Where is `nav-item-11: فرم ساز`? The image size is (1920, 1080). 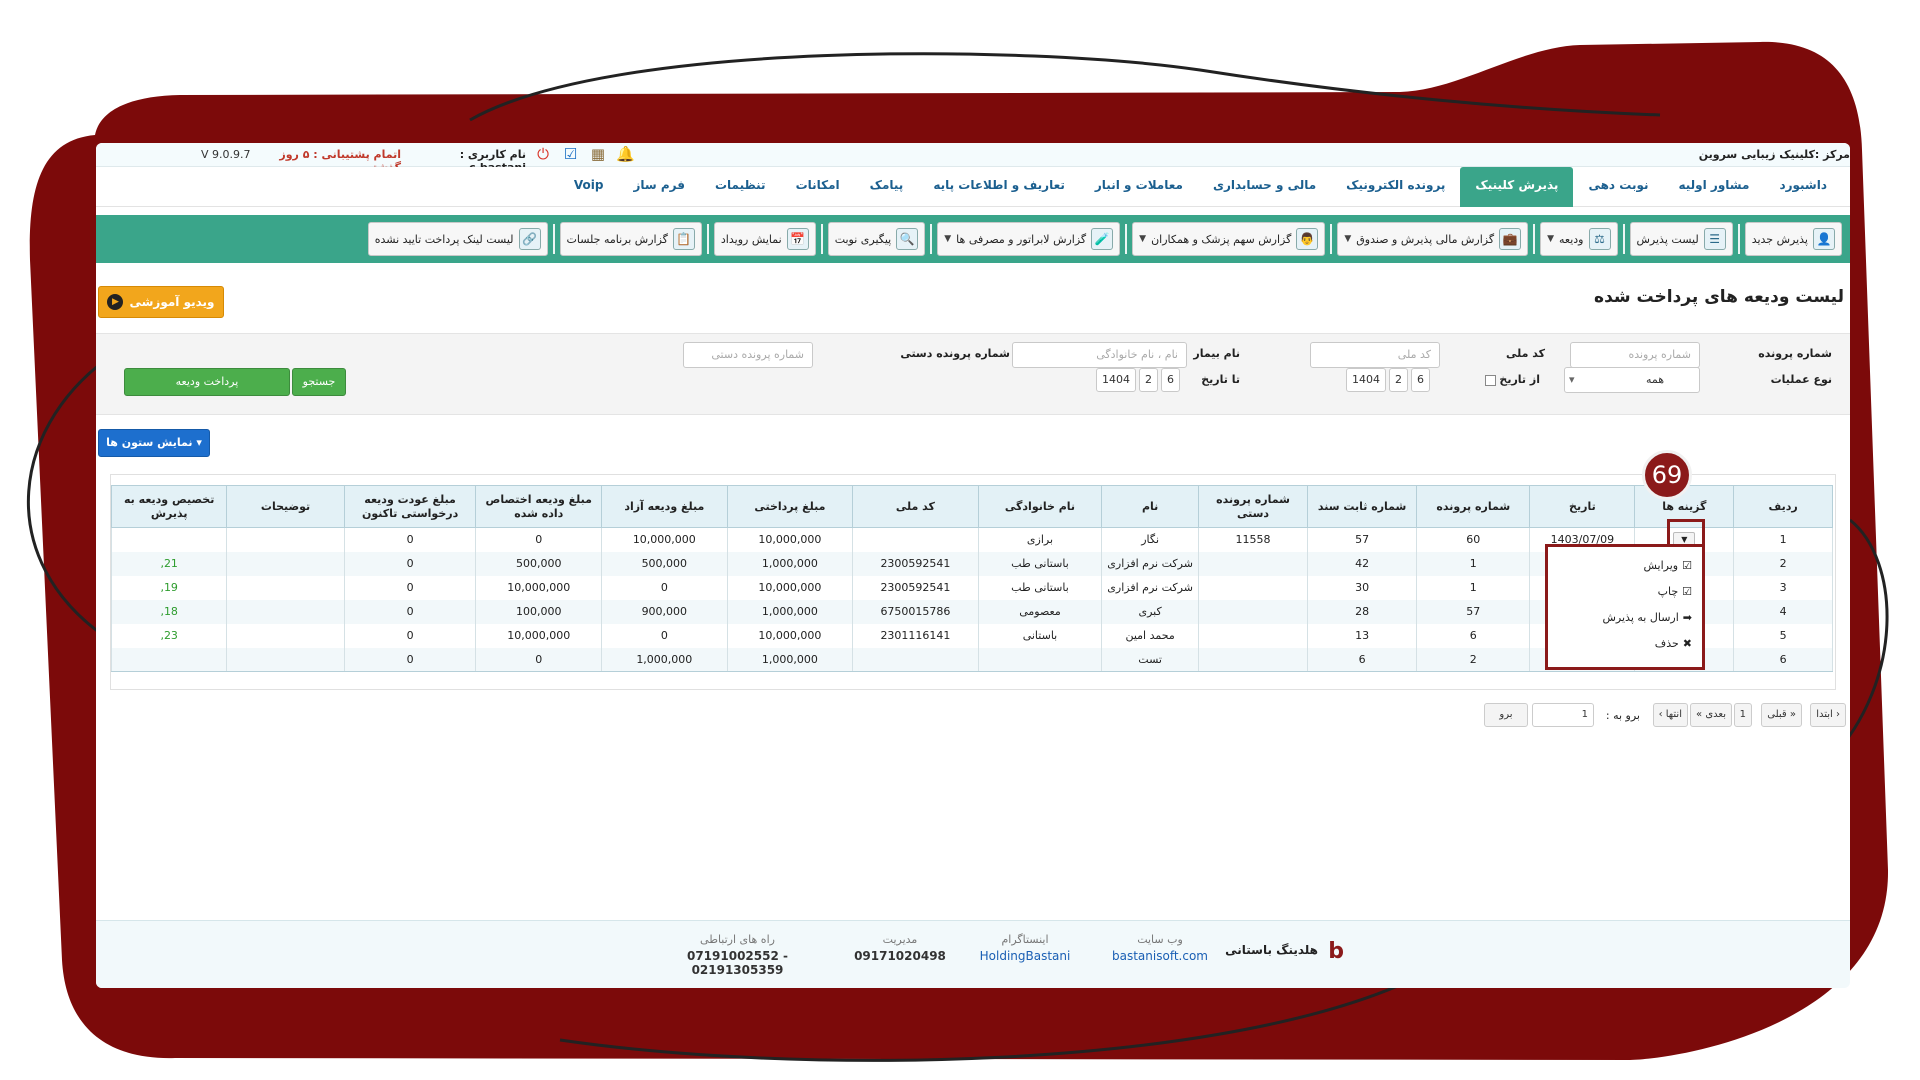
nav-item-11: فرم ساز is located at coordinates (659, 187).